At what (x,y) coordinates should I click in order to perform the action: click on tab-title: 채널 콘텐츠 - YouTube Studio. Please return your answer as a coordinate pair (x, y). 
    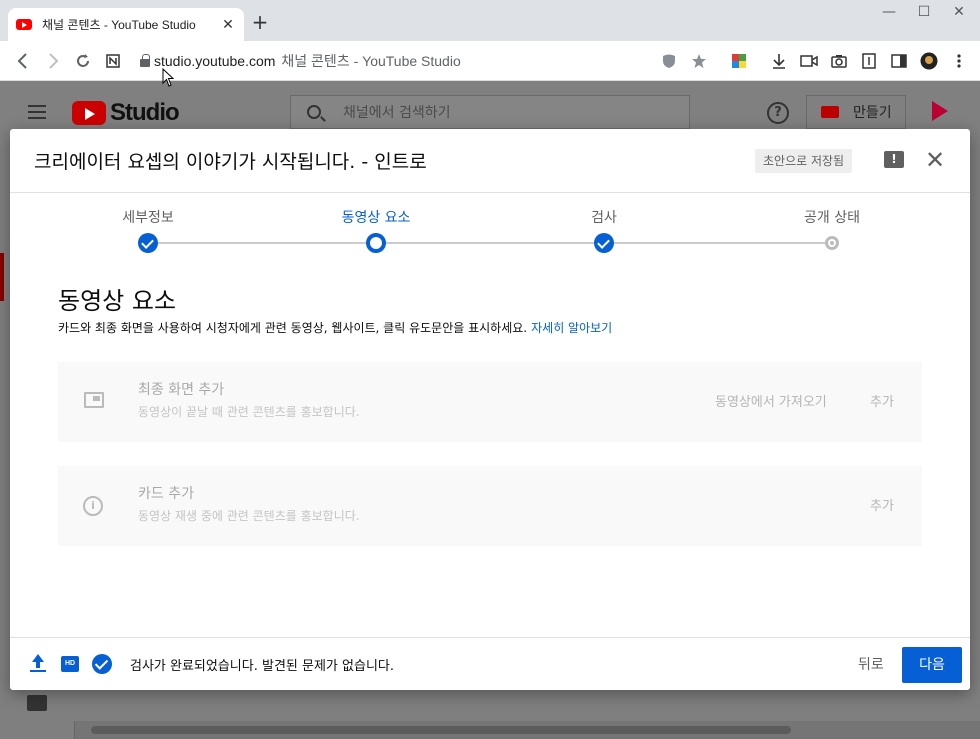
    Looking at the image, I should click on (119, 25).